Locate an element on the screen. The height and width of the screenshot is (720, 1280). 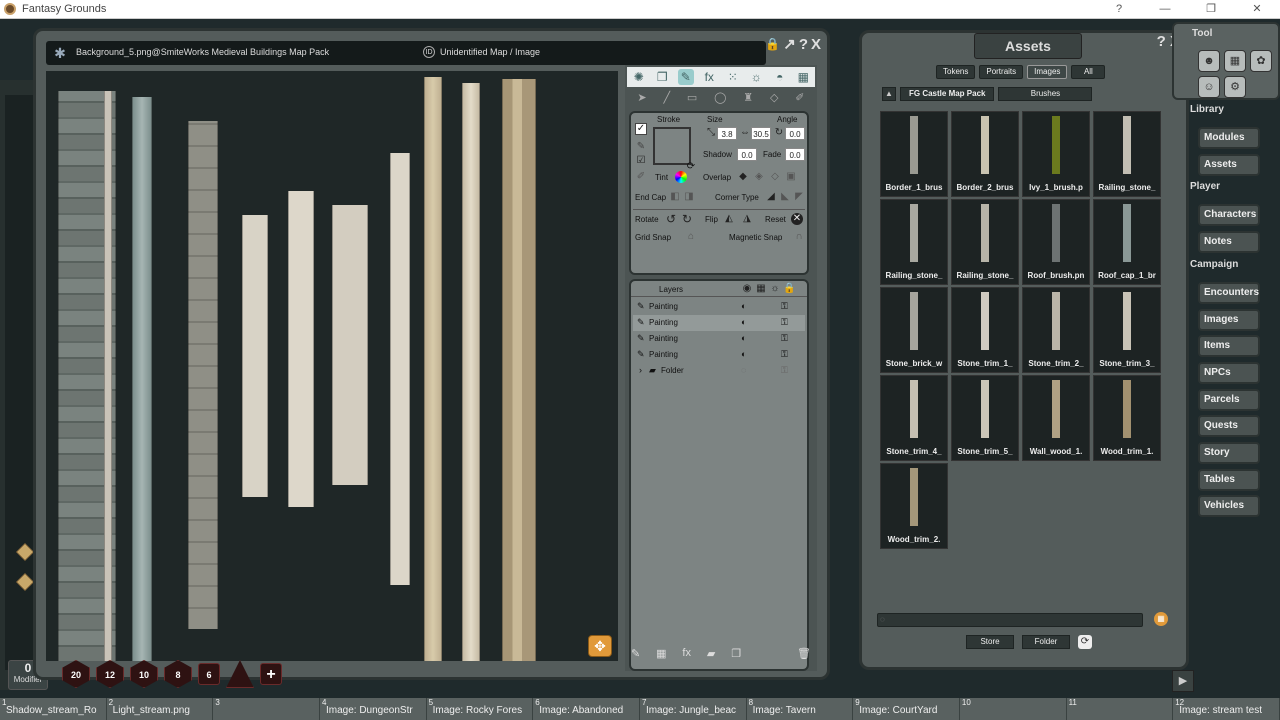
pencil-icon: ✎ is located at coordinates (641, 147).